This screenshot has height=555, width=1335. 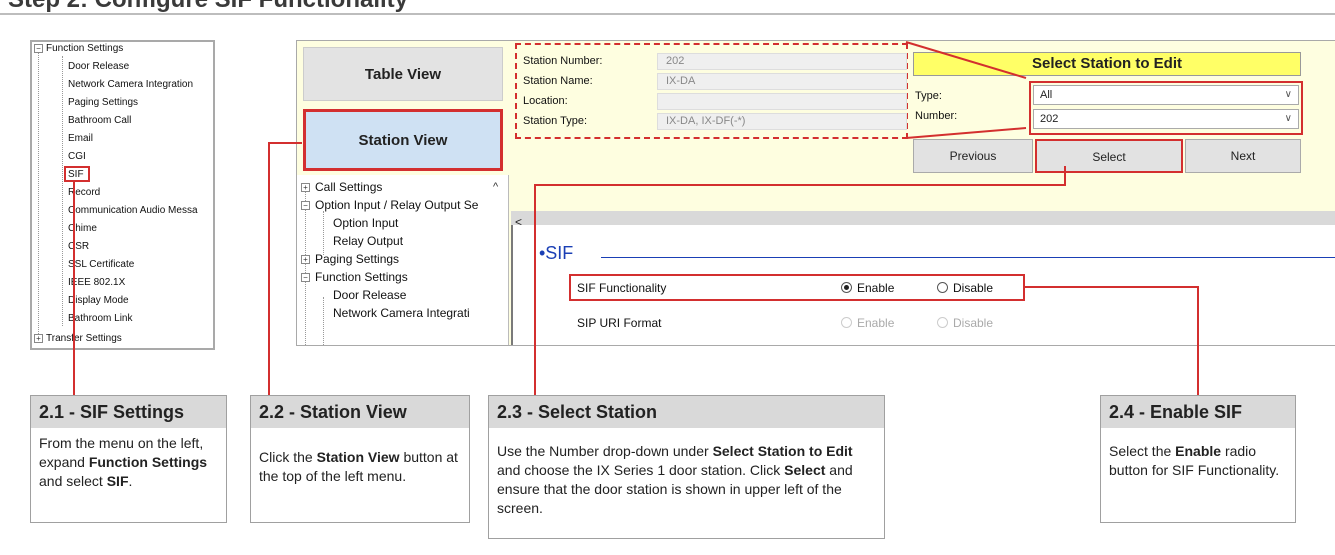 What do you see at coordinates (361, 277) in the screenshot?
I see `nav-function-settings: Function Settings` at bounding box center [361, 277].